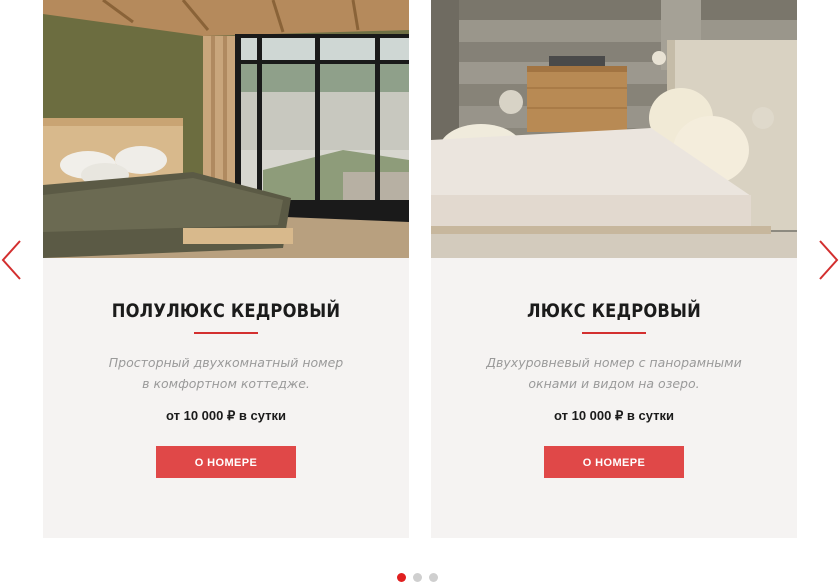 This screenshot has height=582, width=840. I want to click on slider-pagination, so click(417, 577).